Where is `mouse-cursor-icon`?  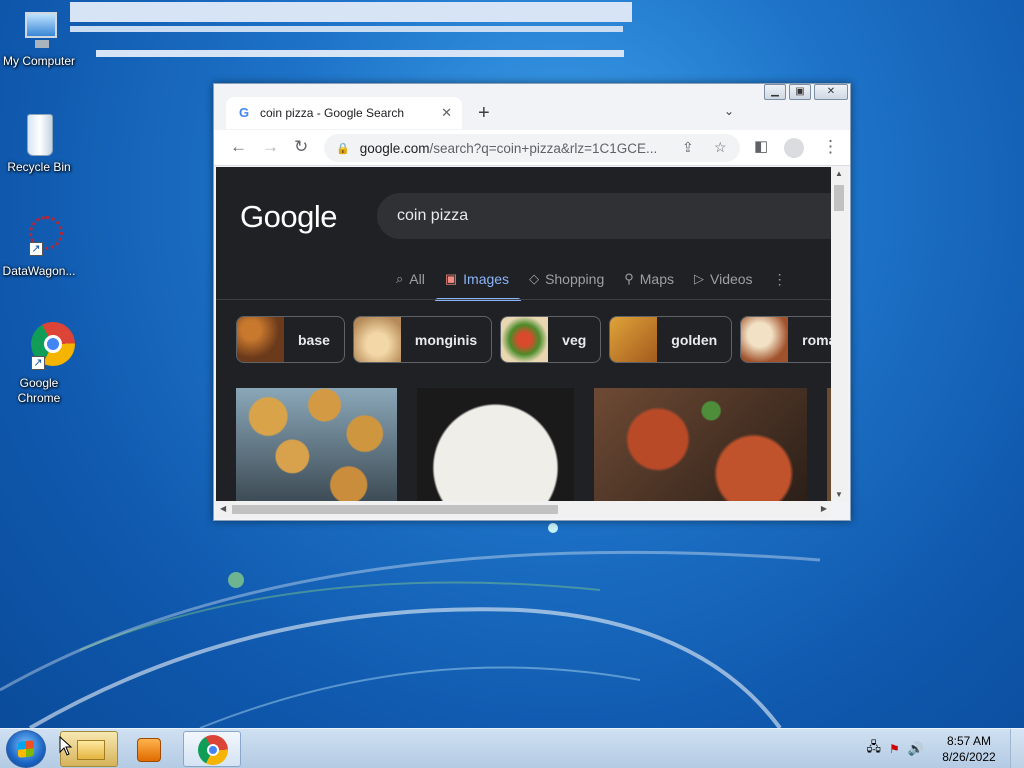 mouse-cursor-icon is located at coordinates (66, 746).